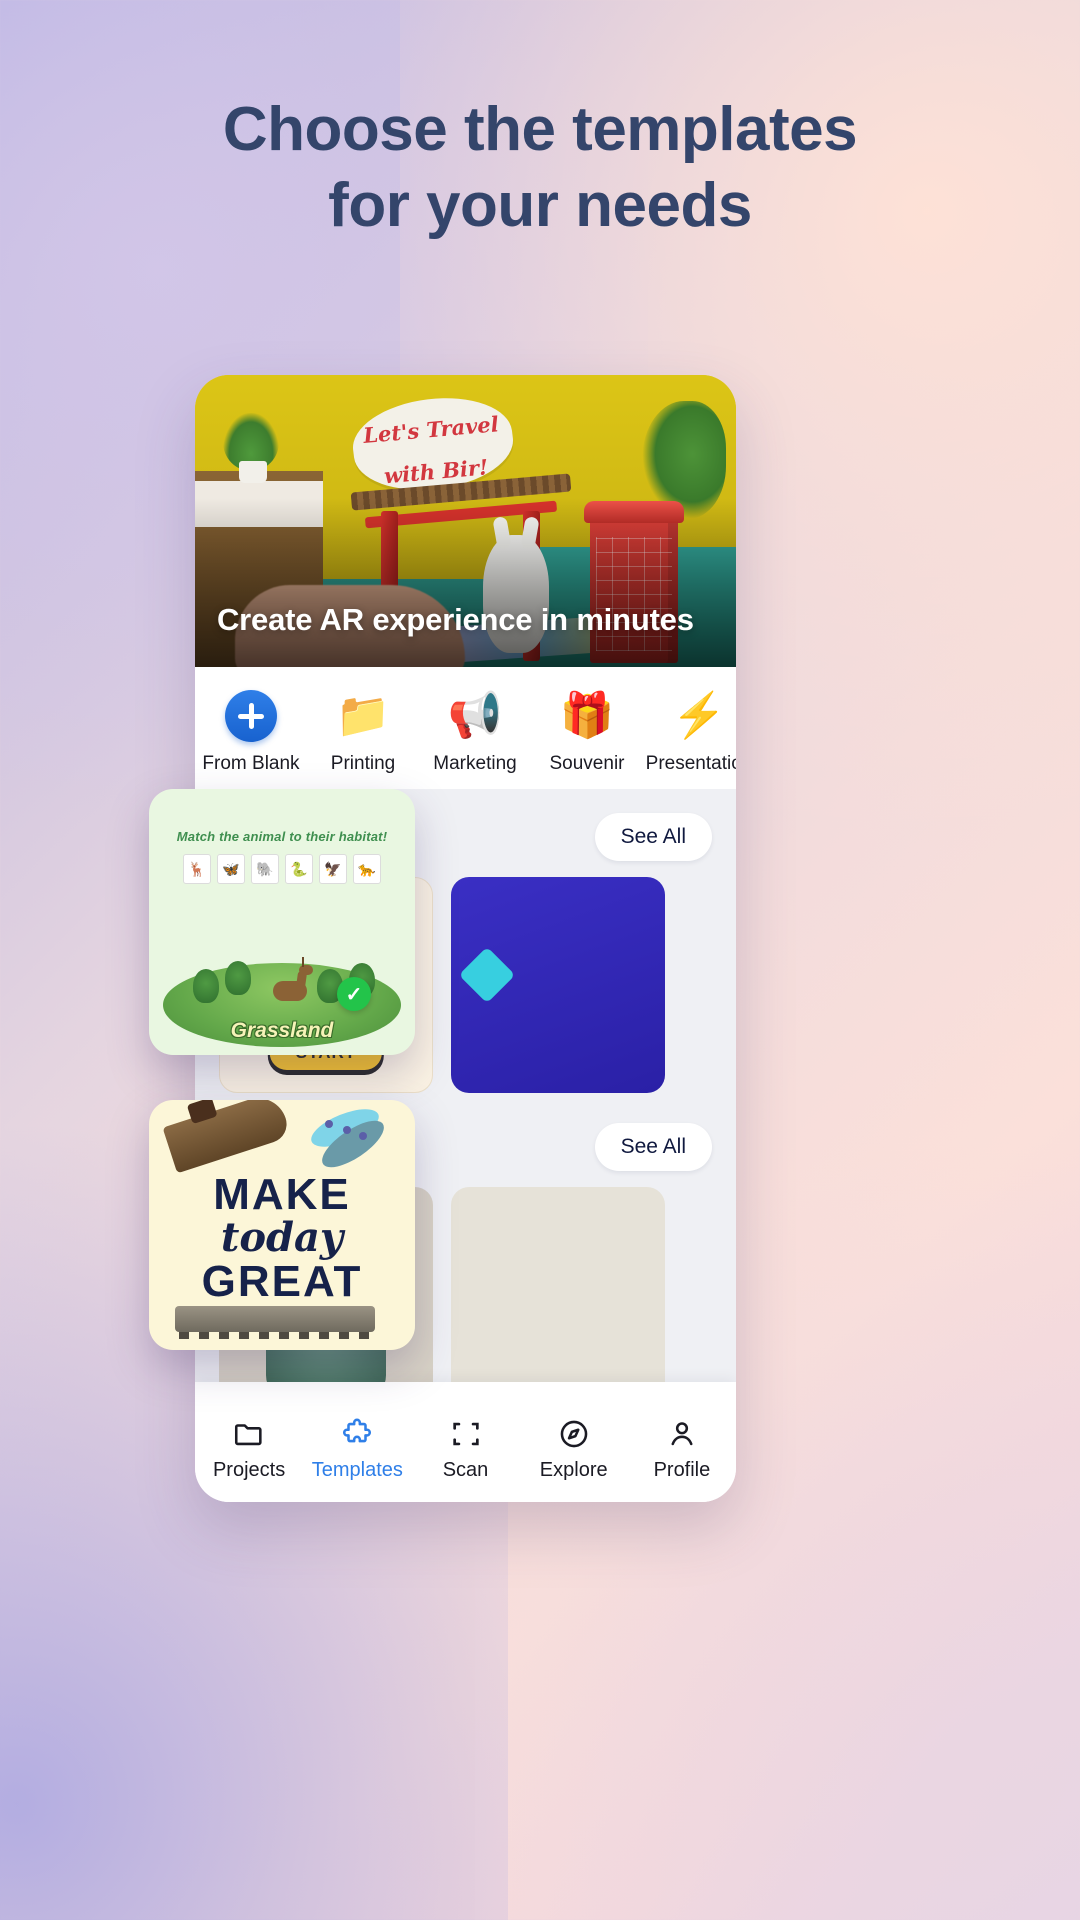 Image resolution: width=1080 pixels, height=1920 pixels. Describe the element at coordinates (587, 715) in the screenshot. I see `gift-icon: 🎁` at that location.